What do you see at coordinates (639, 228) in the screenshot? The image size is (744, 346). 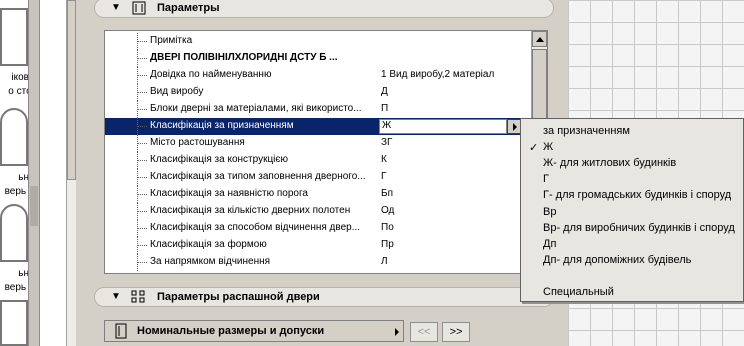 I see `dropdown-option: Вр- для виробничих будинків і споруд` at bounding box center [639, 228].